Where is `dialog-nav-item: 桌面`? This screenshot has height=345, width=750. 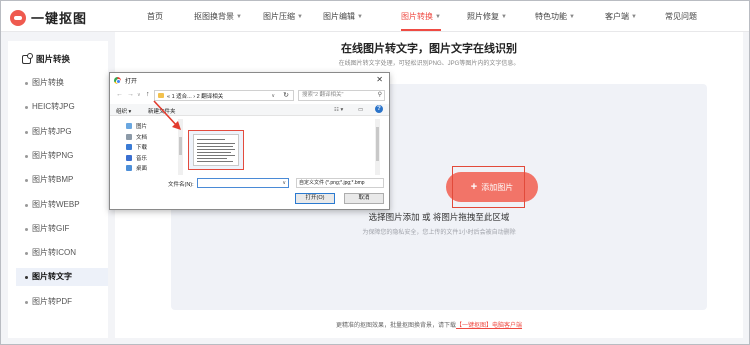 dialog-nav-item: 桌面 is located at coordinates (136, 168).